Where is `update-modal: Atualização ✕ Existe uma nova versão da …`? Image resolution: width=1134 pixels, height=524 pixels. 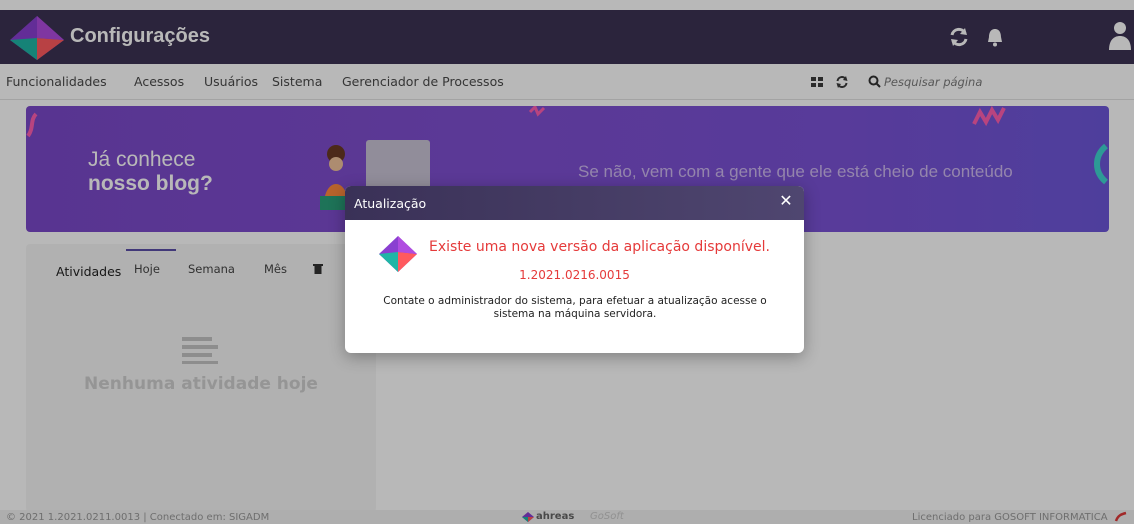 update-modal: Atualização ✕ Existe uma nova versão da … is located at coordinates (574, 269).